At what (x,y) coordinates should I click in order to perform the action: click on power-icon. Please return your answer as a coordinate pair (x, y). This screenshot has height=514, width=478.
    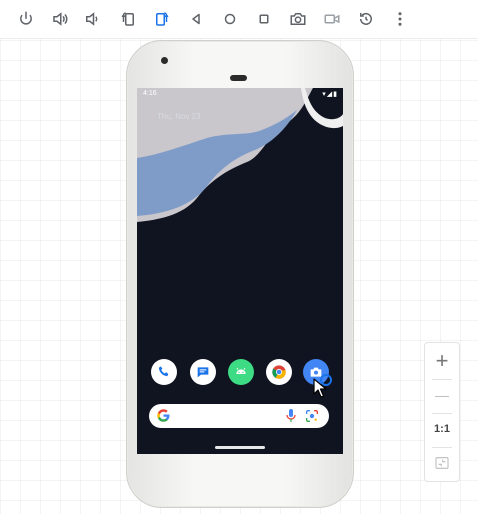
    Looking at the image, I should click on (26, 18).